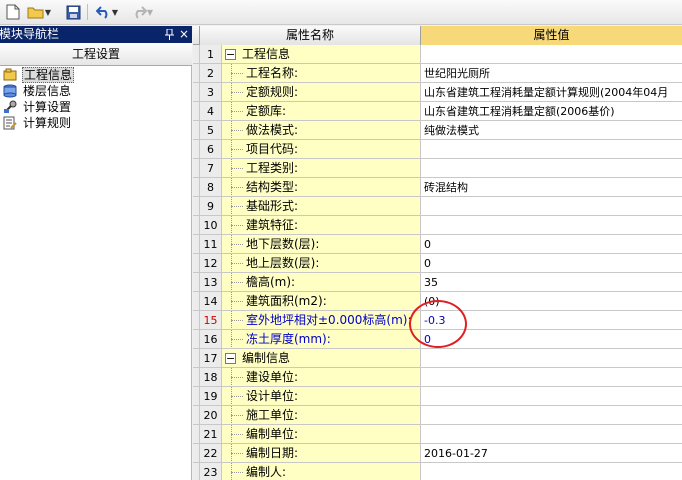 The width and height of the screenshot is (682, 480). What do you see at coordinates (551, 92) in the screenshot?
I see `property-value-cell: 山东省建筑工程消耗量定额计算规则(2004年04月` at bounding box center [551, 92].